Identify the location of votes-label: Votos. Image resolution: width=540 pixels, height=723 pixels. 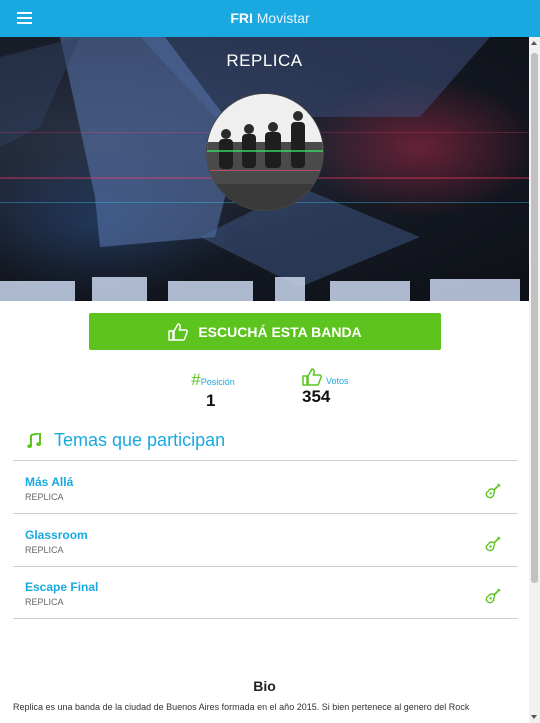
(337, 381).